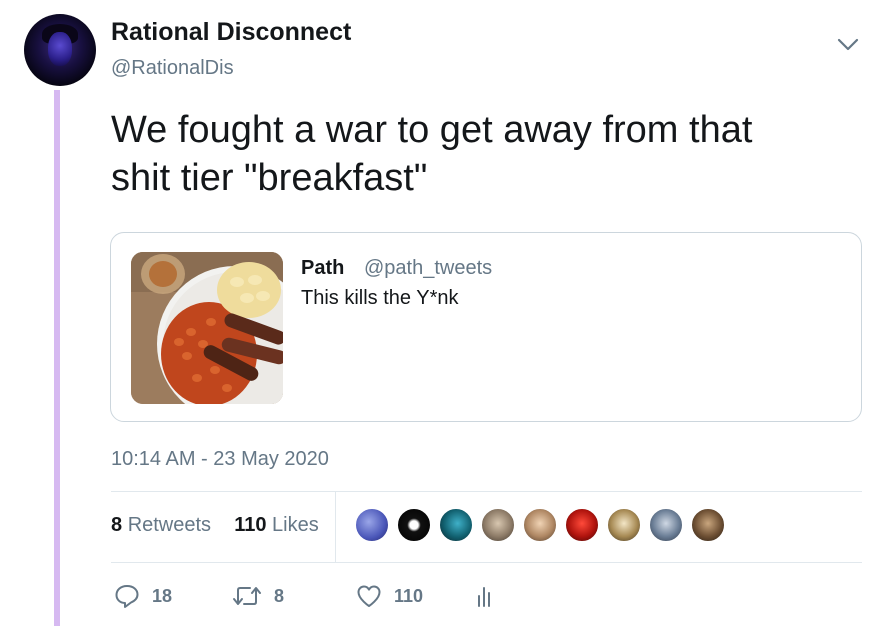  What do you see at coordinates (207, 328) in the screenshot?
I see `quoted-tweet-image` at bounding box center [207, 328].